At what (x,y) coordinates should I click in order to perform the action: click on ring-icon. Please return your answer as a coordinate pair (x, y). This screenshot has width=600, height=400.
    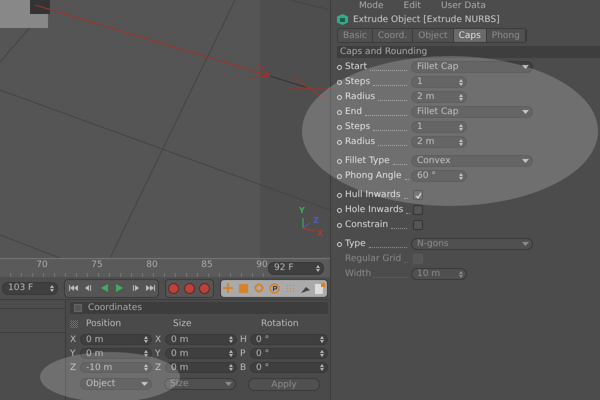
    Looking at the image, I should click on (259, 288).